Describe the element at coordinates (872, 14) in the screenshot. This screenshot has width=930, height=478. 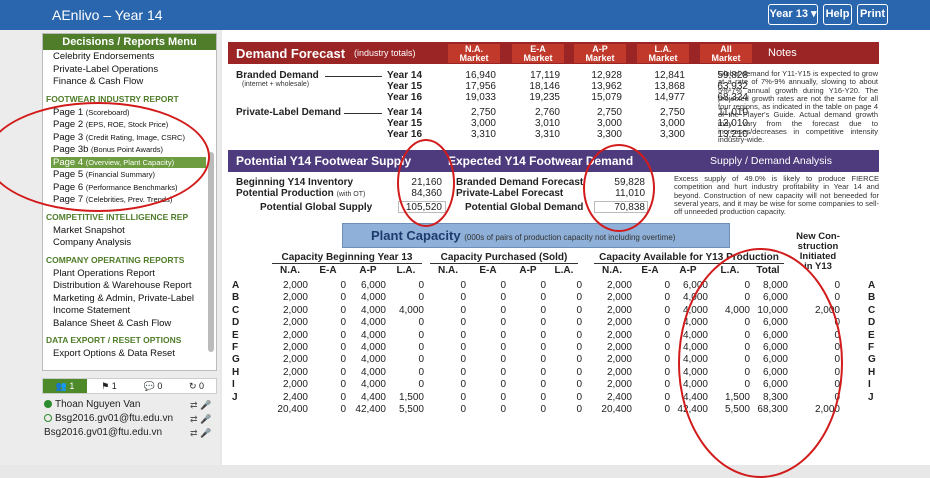
I see `print-button: Print` at that location.